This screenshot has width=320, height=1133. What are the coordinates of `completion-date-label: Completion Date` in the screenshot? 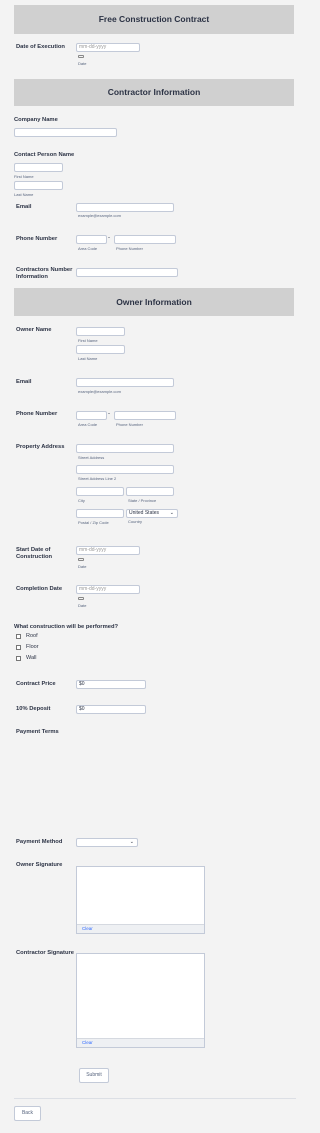 It's located at (39, 589).